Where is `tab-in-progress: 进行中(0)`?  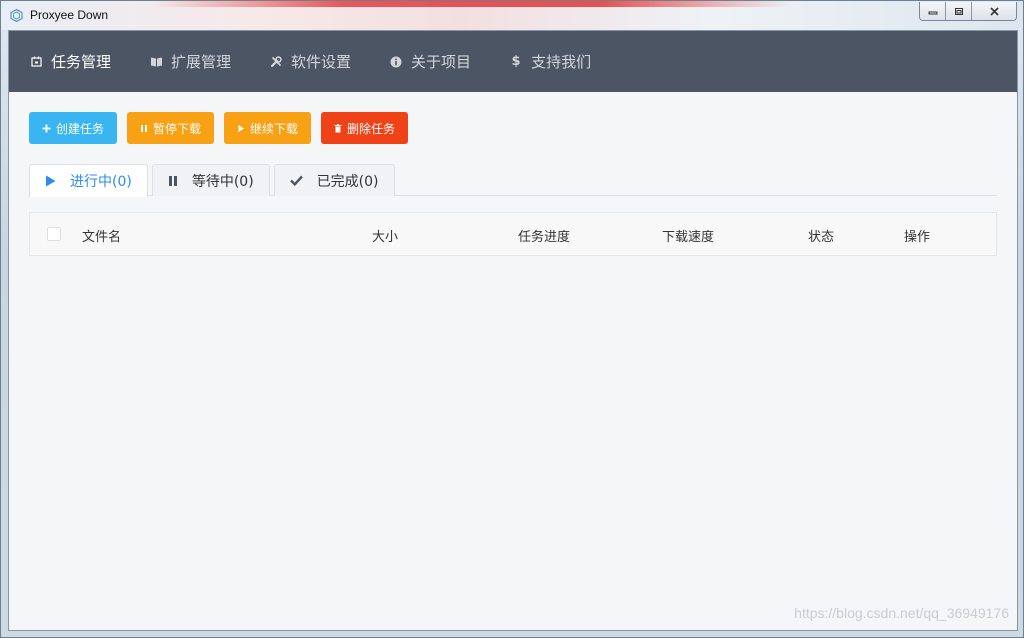
tab-in-progress: 进行中(0) is located at coordinates (88, 180).